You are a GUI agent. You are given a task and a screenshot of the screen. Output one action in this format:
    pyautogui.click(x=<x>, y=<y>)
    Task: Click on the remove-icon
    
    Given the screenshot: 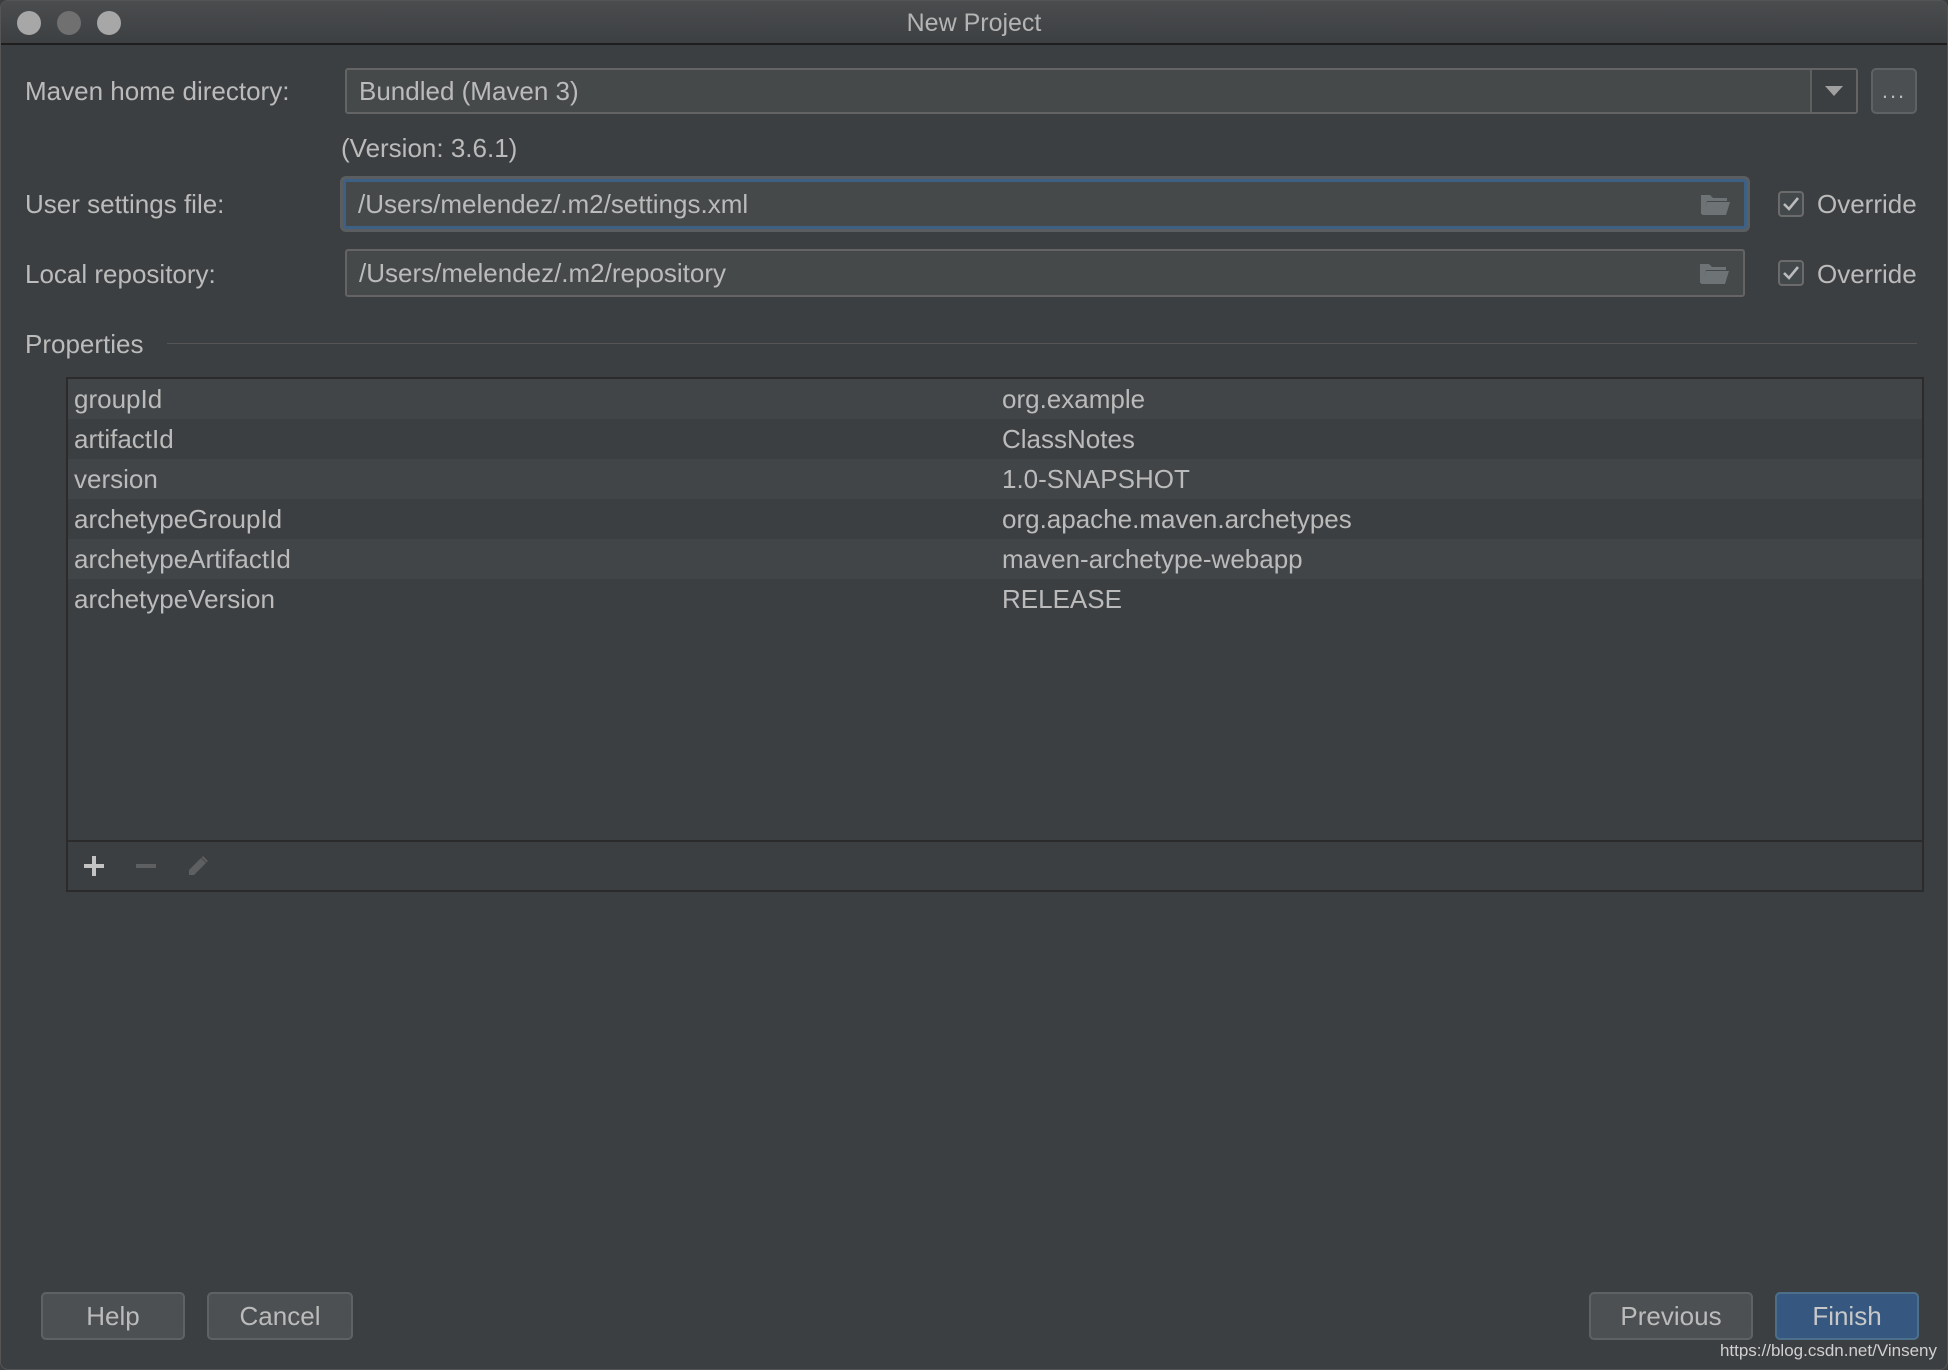 What is the action you would take?
    pyautogui.click(x=146, y=866)
    